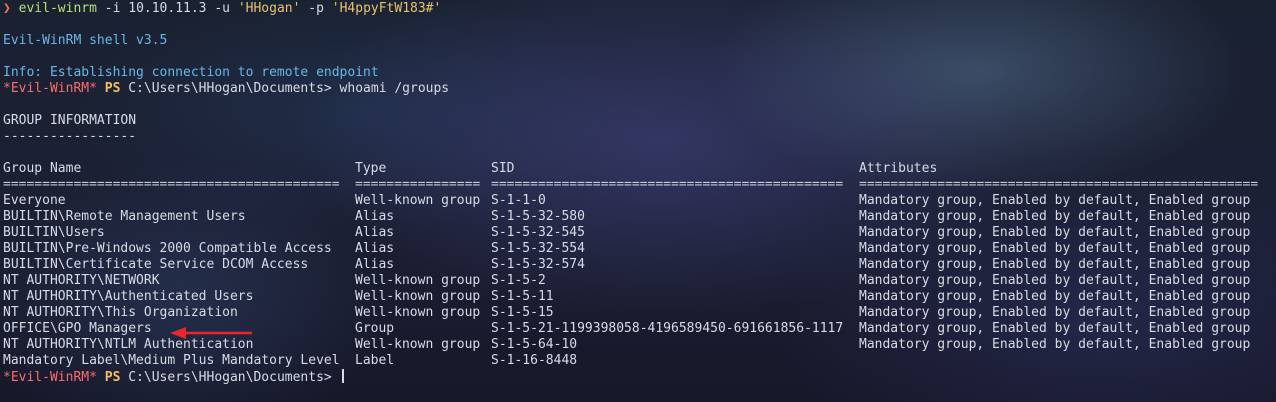  What do you see at coordinates (898, 168) in the screenshot?
I see `header-attributes: Attributes` at bounding box center [898, 168].